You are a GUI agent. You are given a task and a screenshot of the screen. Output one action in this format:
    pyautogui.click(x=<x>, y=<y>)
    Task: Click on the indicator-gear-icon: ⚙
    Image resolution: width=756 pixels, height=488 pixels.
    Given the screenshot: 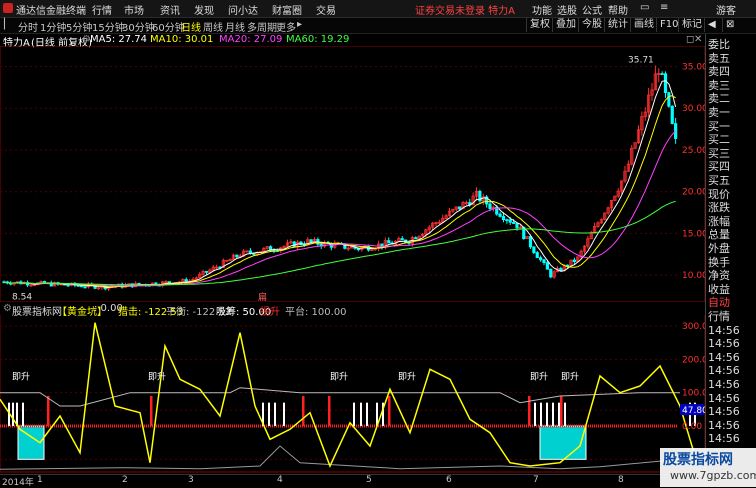 What is the action you would take?
    pyautogui.click(x=7, y=308)
    